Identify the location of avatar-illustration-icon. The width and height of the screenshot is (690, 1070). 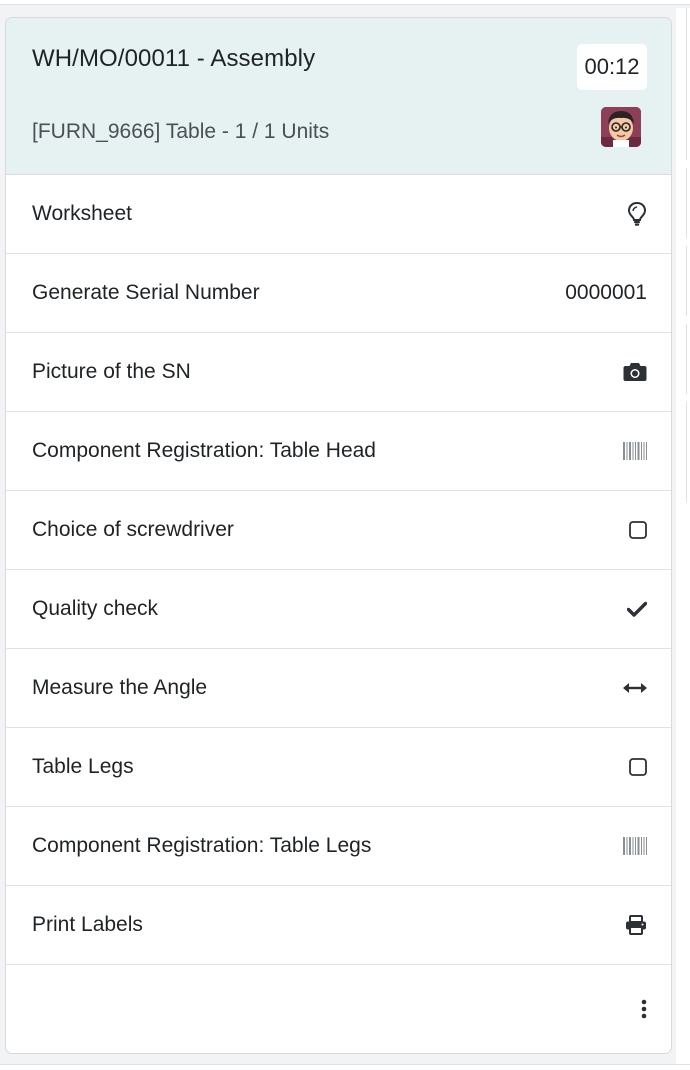
(621, 127).